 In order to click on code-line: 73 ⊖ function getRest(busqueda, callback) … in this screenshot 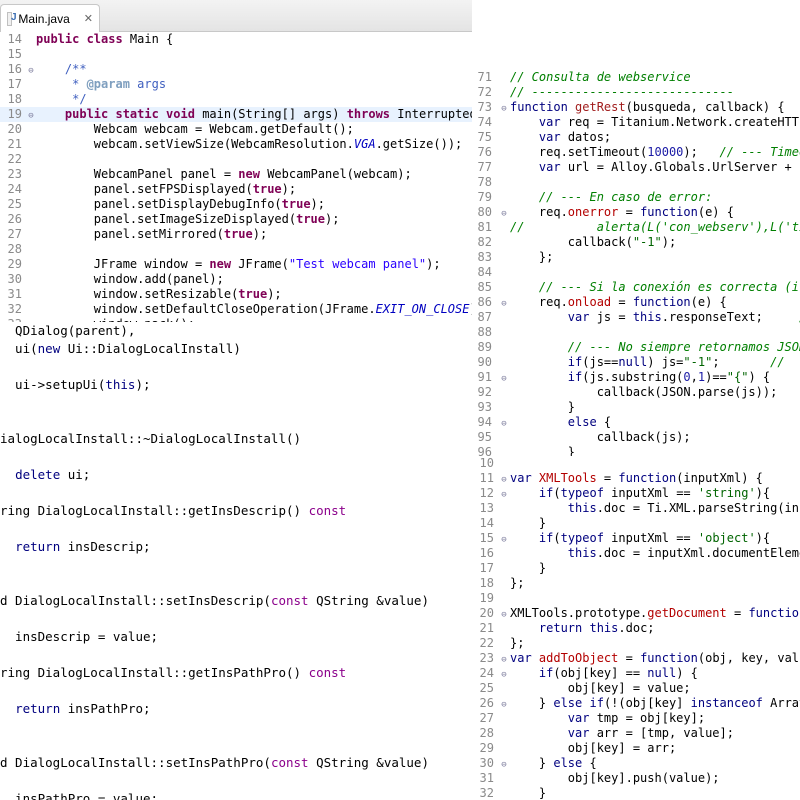, I will do `click(636, 107)`.